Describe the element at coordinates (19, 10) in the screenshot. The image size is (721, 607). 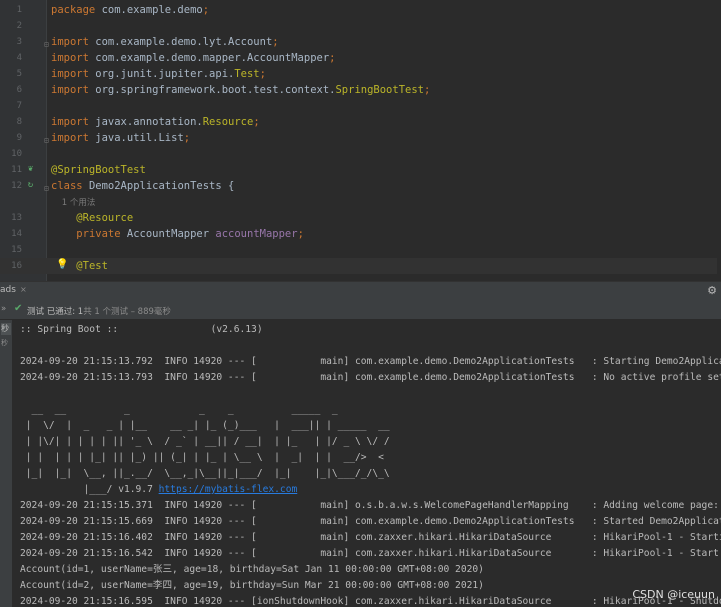
I see `line-number: 1` at that location.